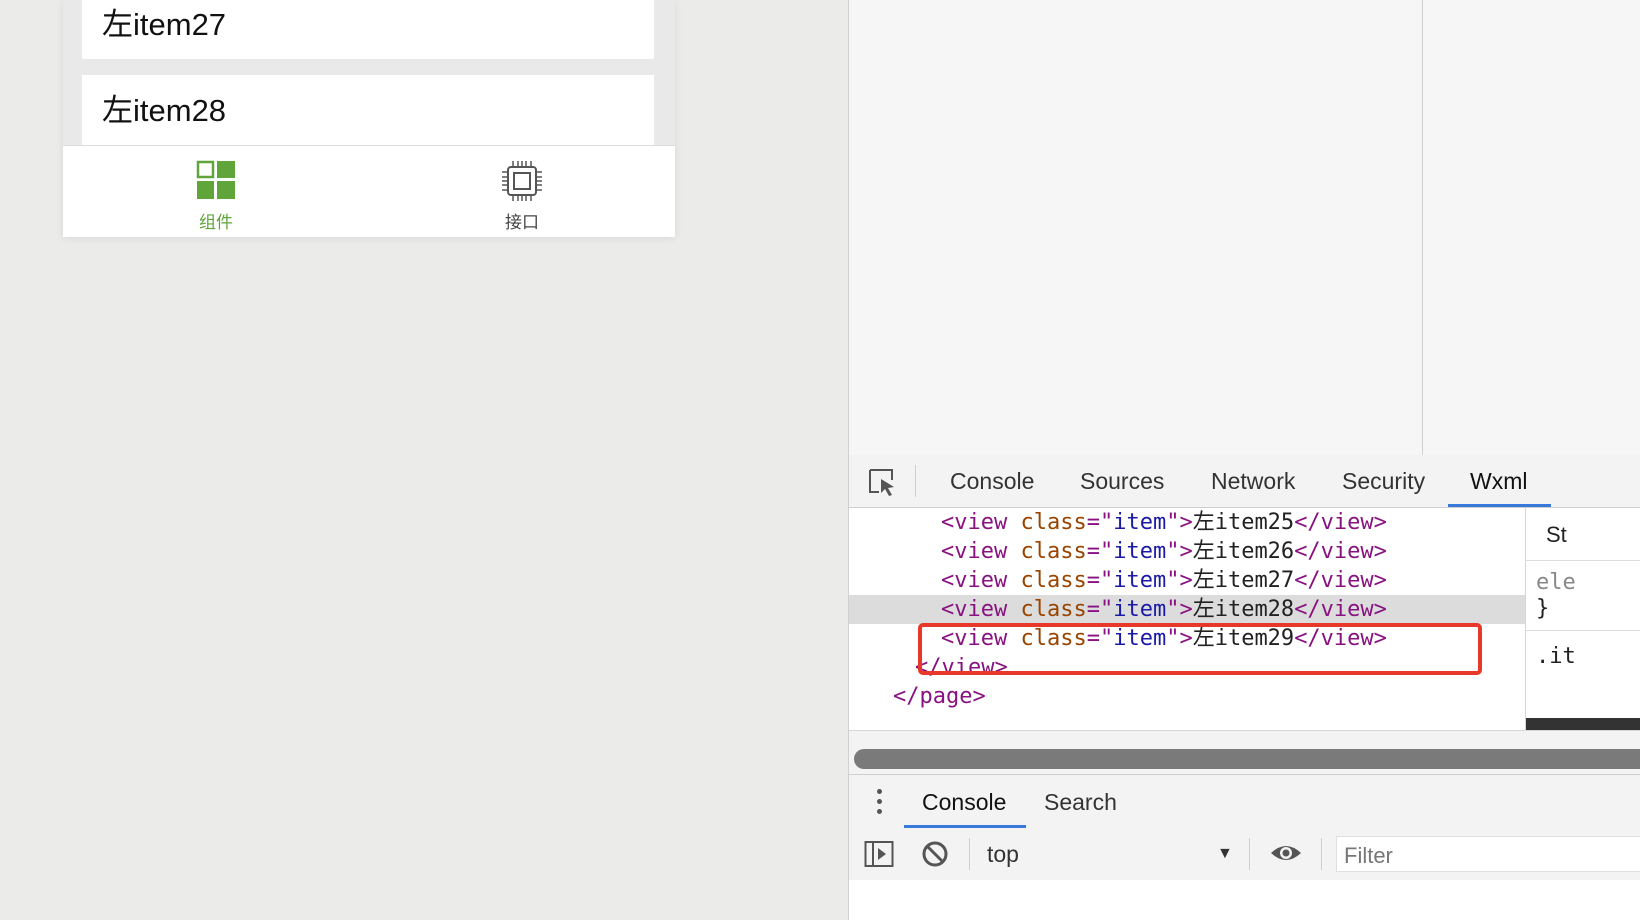 The image size is (1640, 920). I want to click on devtools-tab-strip: Console Sources Network Security Wxml, so click(1244, 481).